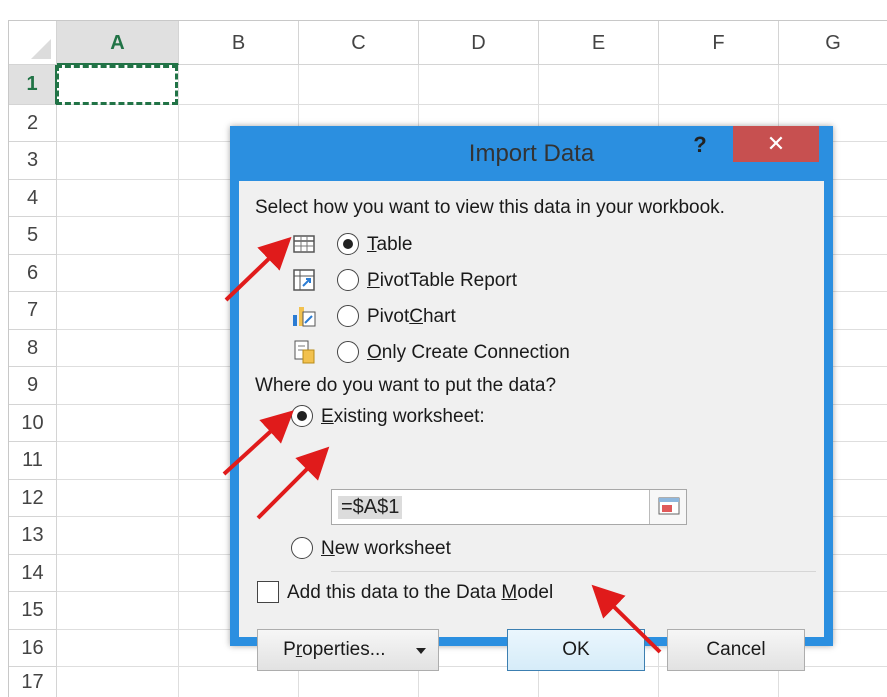  What do you see at coordinates (833, 43) in the screenshot?
I see `column-header-g: G` at bounding box center [833, 43].